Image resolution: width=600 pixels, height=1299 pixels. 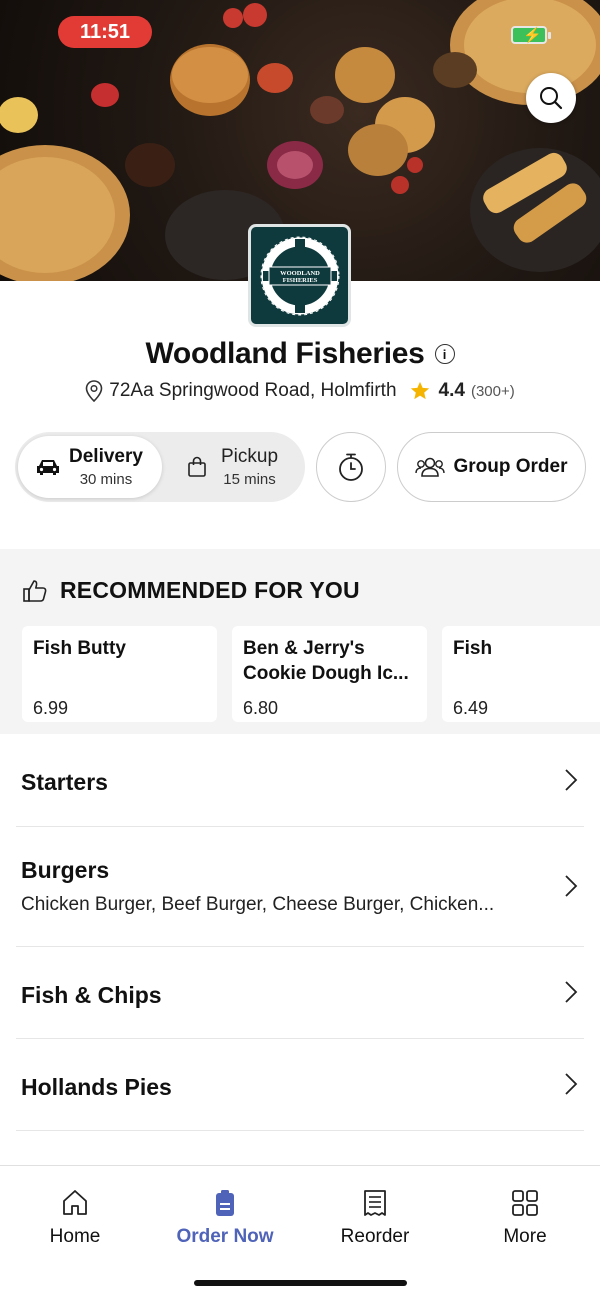 What do you see at coordinates (300, 1084) in the screenshot?
I see `category-row-hollands-pies: Hollands Pies` at bounding box center [300, 1084].